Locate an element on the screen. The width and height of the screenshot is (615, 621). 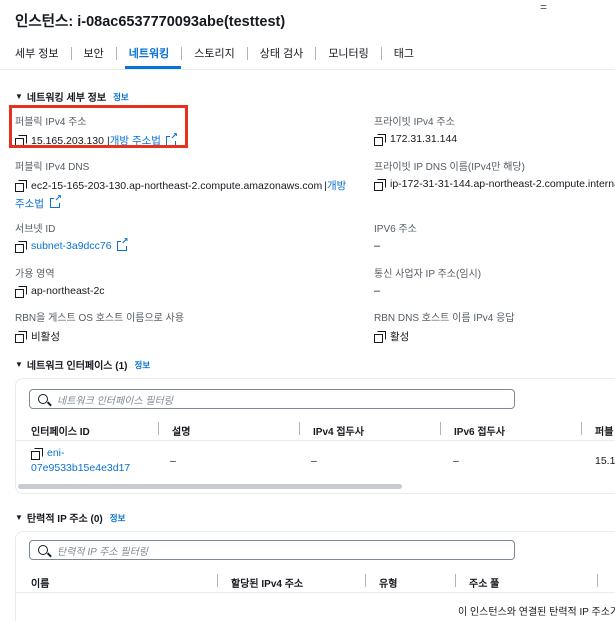
ipv6-prefix-cell: – is located at coordinates (456, 461).